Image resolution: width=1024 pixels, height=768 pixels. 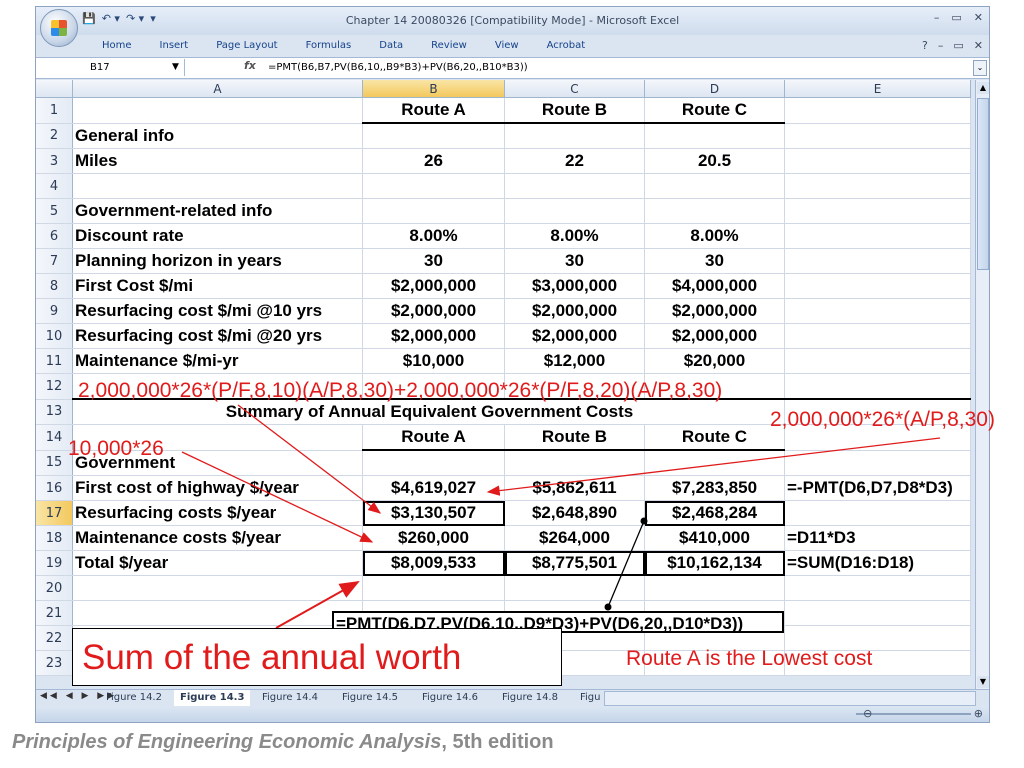 I want to click on cell-c19: $8,775,501, so click(x=574, y=563).